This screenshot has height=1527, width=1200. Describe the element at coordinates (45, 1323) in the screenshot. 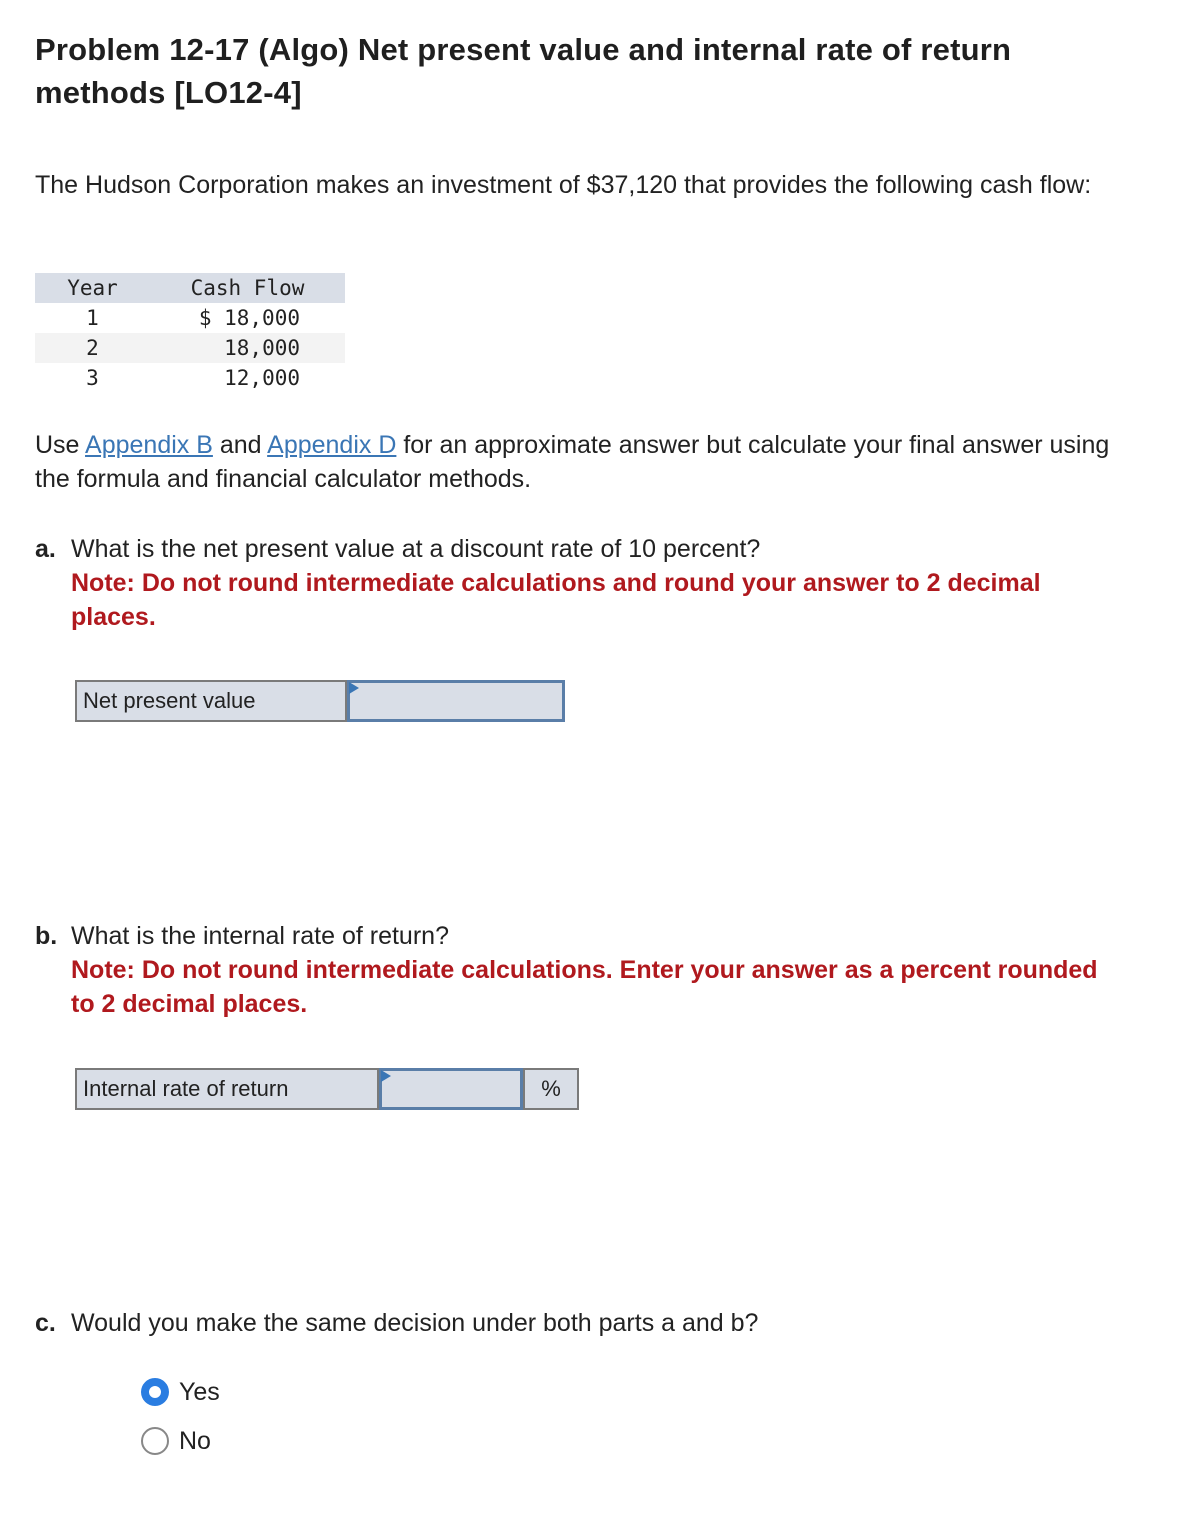

I see `question-c-label: c.` at that location.